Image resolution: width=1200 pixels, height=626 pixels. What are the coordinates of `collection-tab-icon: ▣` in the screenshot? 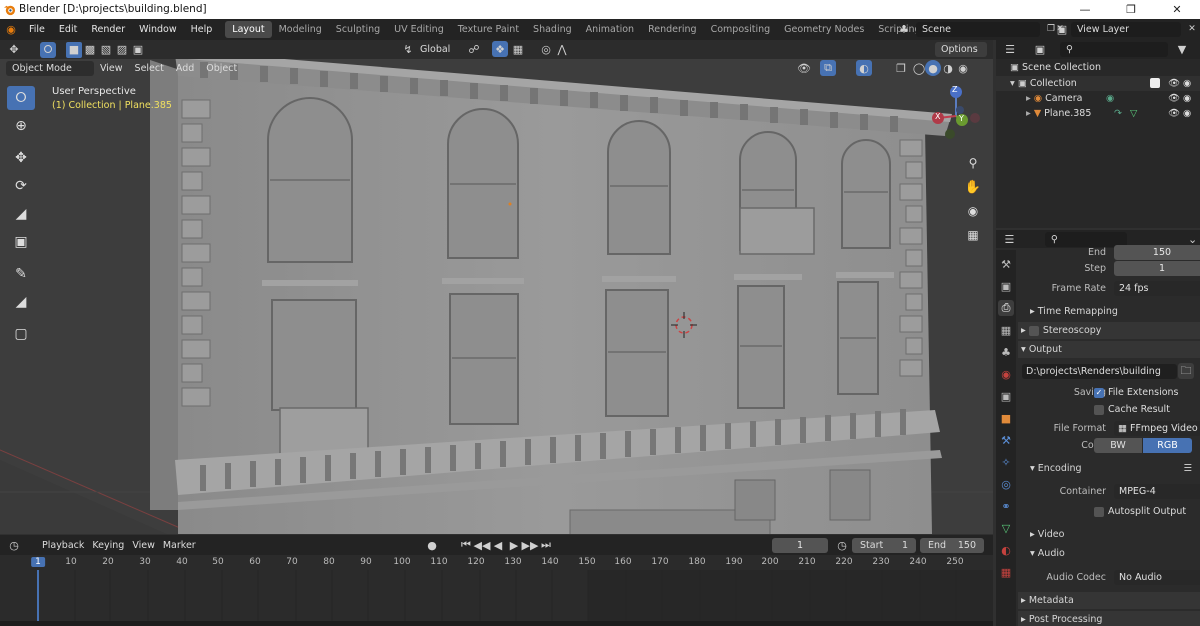 It's located at (1006, 396).